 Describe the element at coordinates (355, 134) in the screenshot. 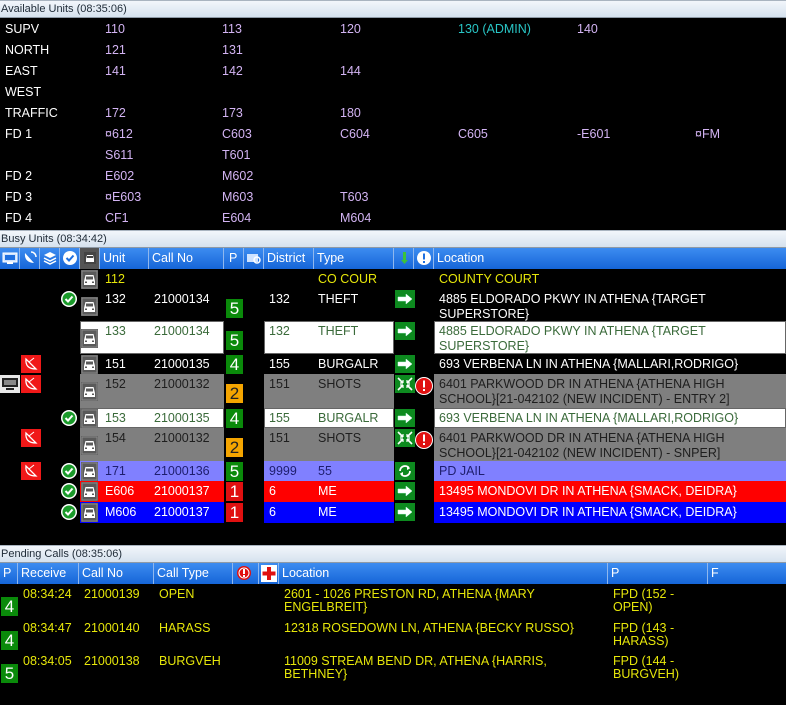

I see `available-unit: C604` at that location.